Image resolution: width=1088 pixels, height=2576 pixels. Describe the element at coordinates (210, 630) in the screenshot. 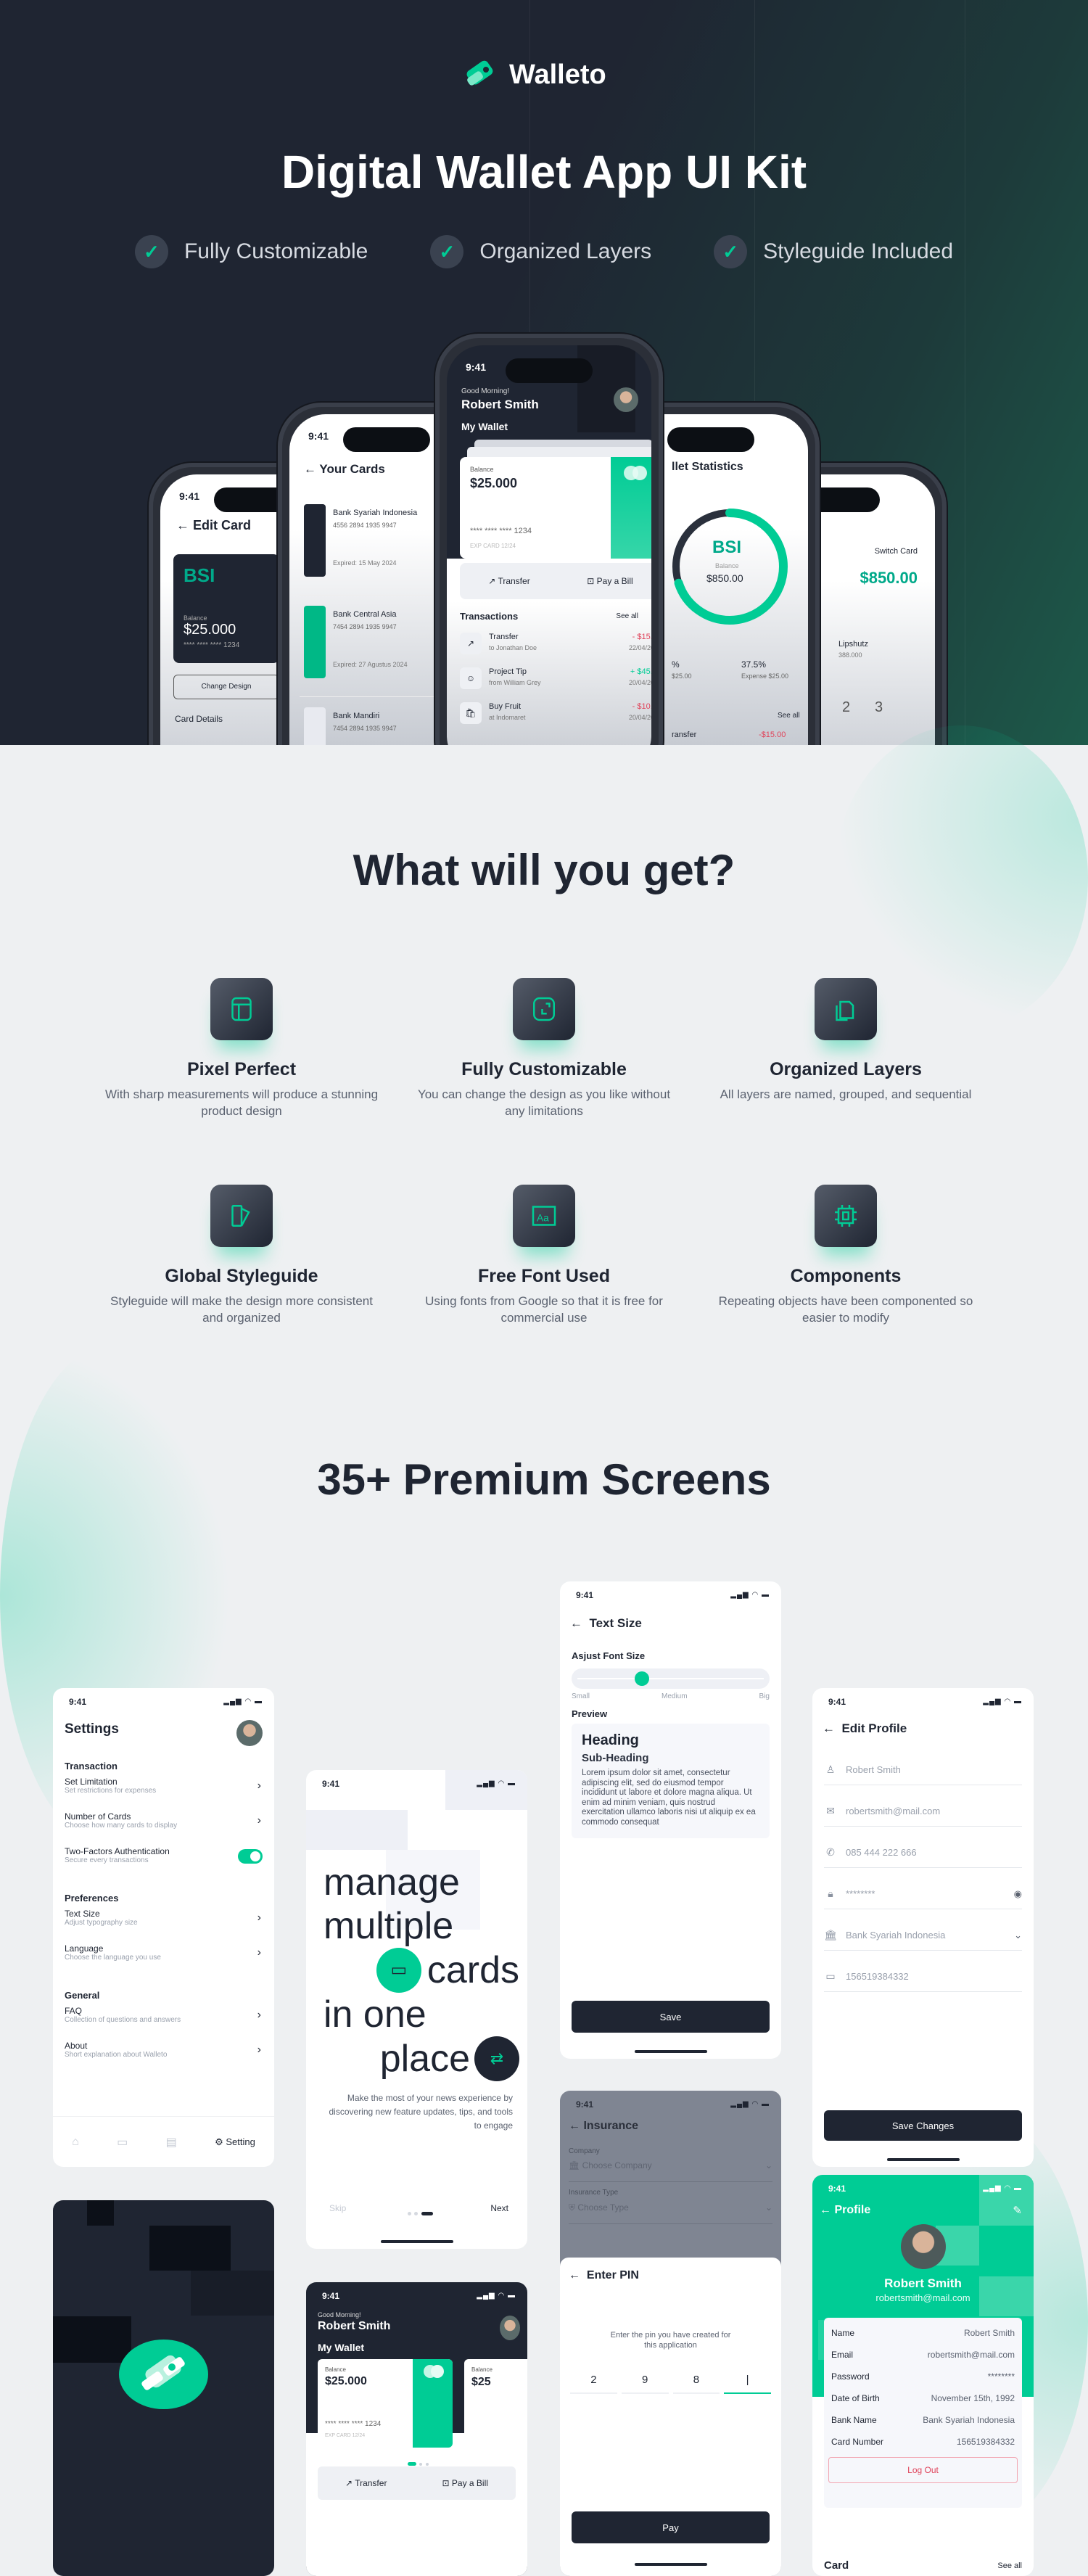

I see `card-balance: $25.000` at that location.